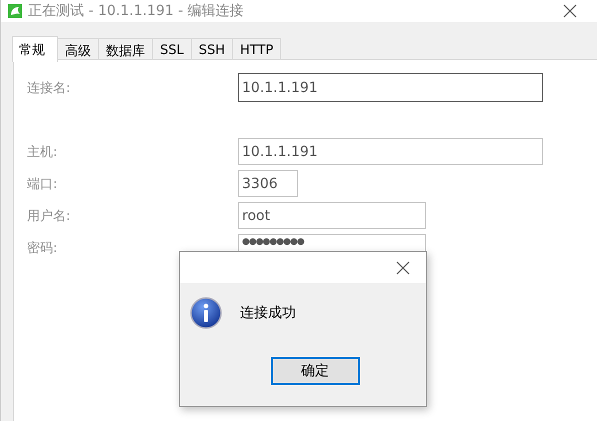  Describe the element at coordinates (332, 215) in the screenshot. I see `input-field: root` at that location.